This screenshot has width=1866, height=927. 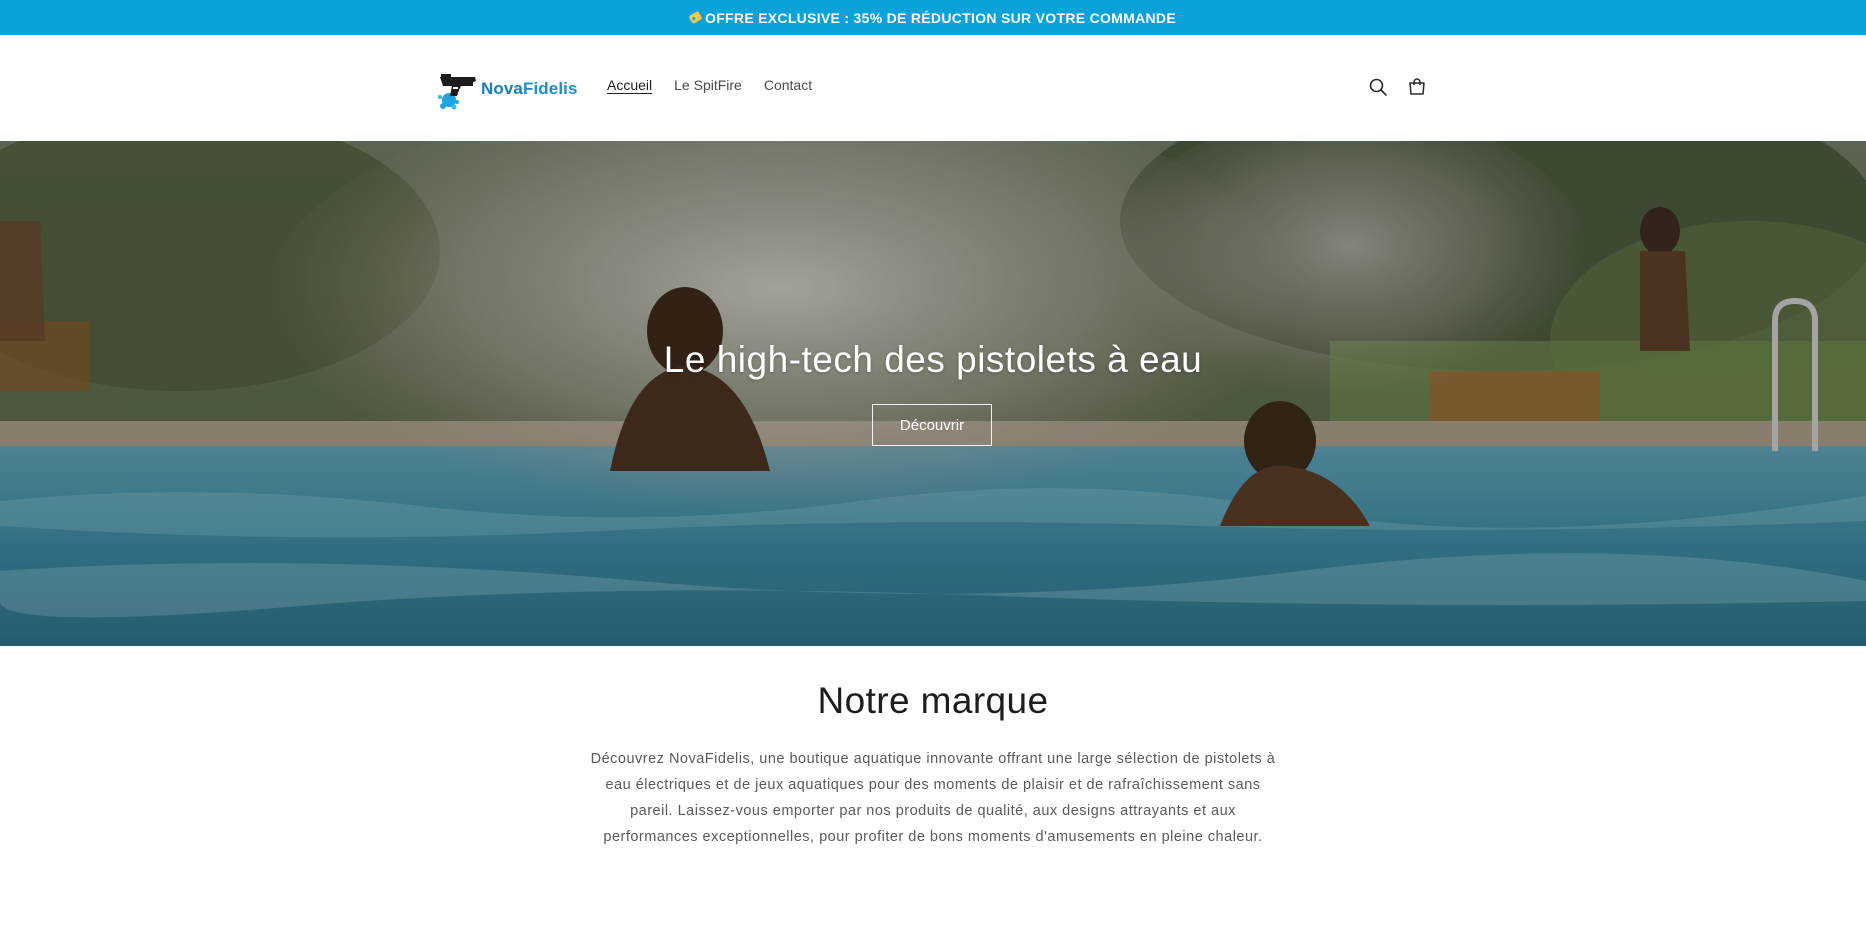 I want to click on logo-text: NovaFidelis, so click(x=529, y=89).